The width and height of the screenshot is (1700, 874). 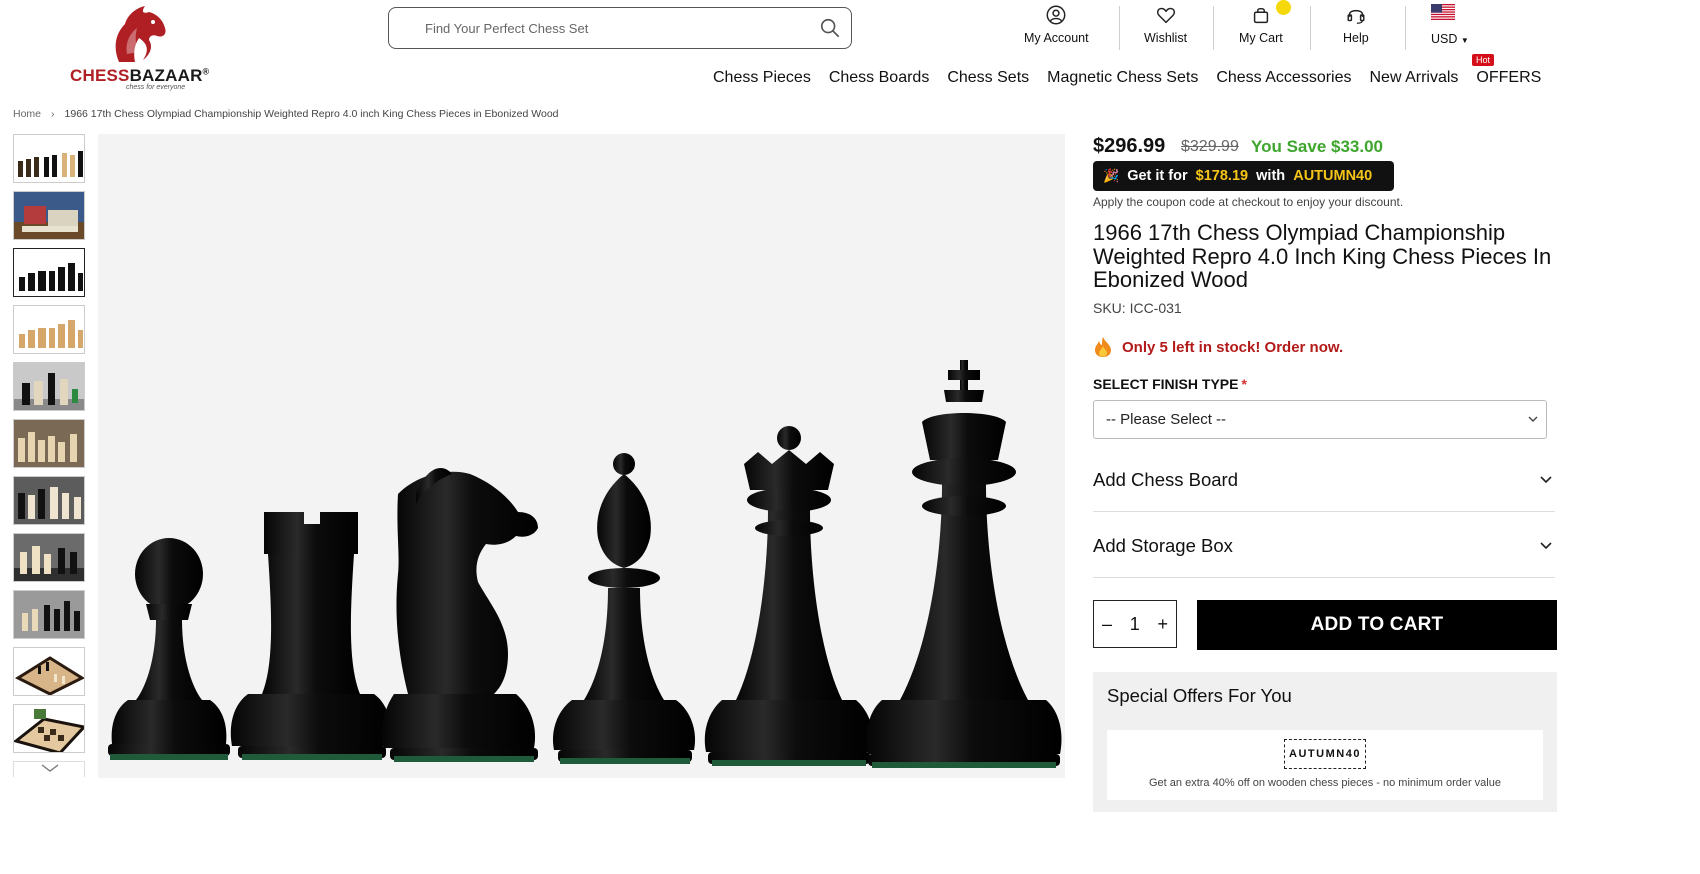 What do you see at coordinates (1107, 624) in the screenshot?
I see `qty-decrease-button: –` at bounding box center [1107, 624].